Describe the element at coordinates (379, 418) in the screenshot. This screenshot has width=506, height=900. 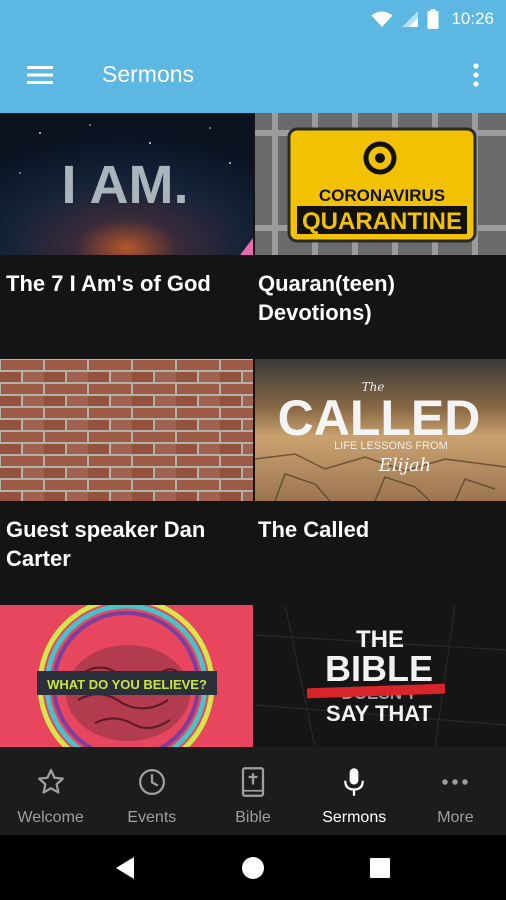
I see `thumb-text: CALLED` at that location.